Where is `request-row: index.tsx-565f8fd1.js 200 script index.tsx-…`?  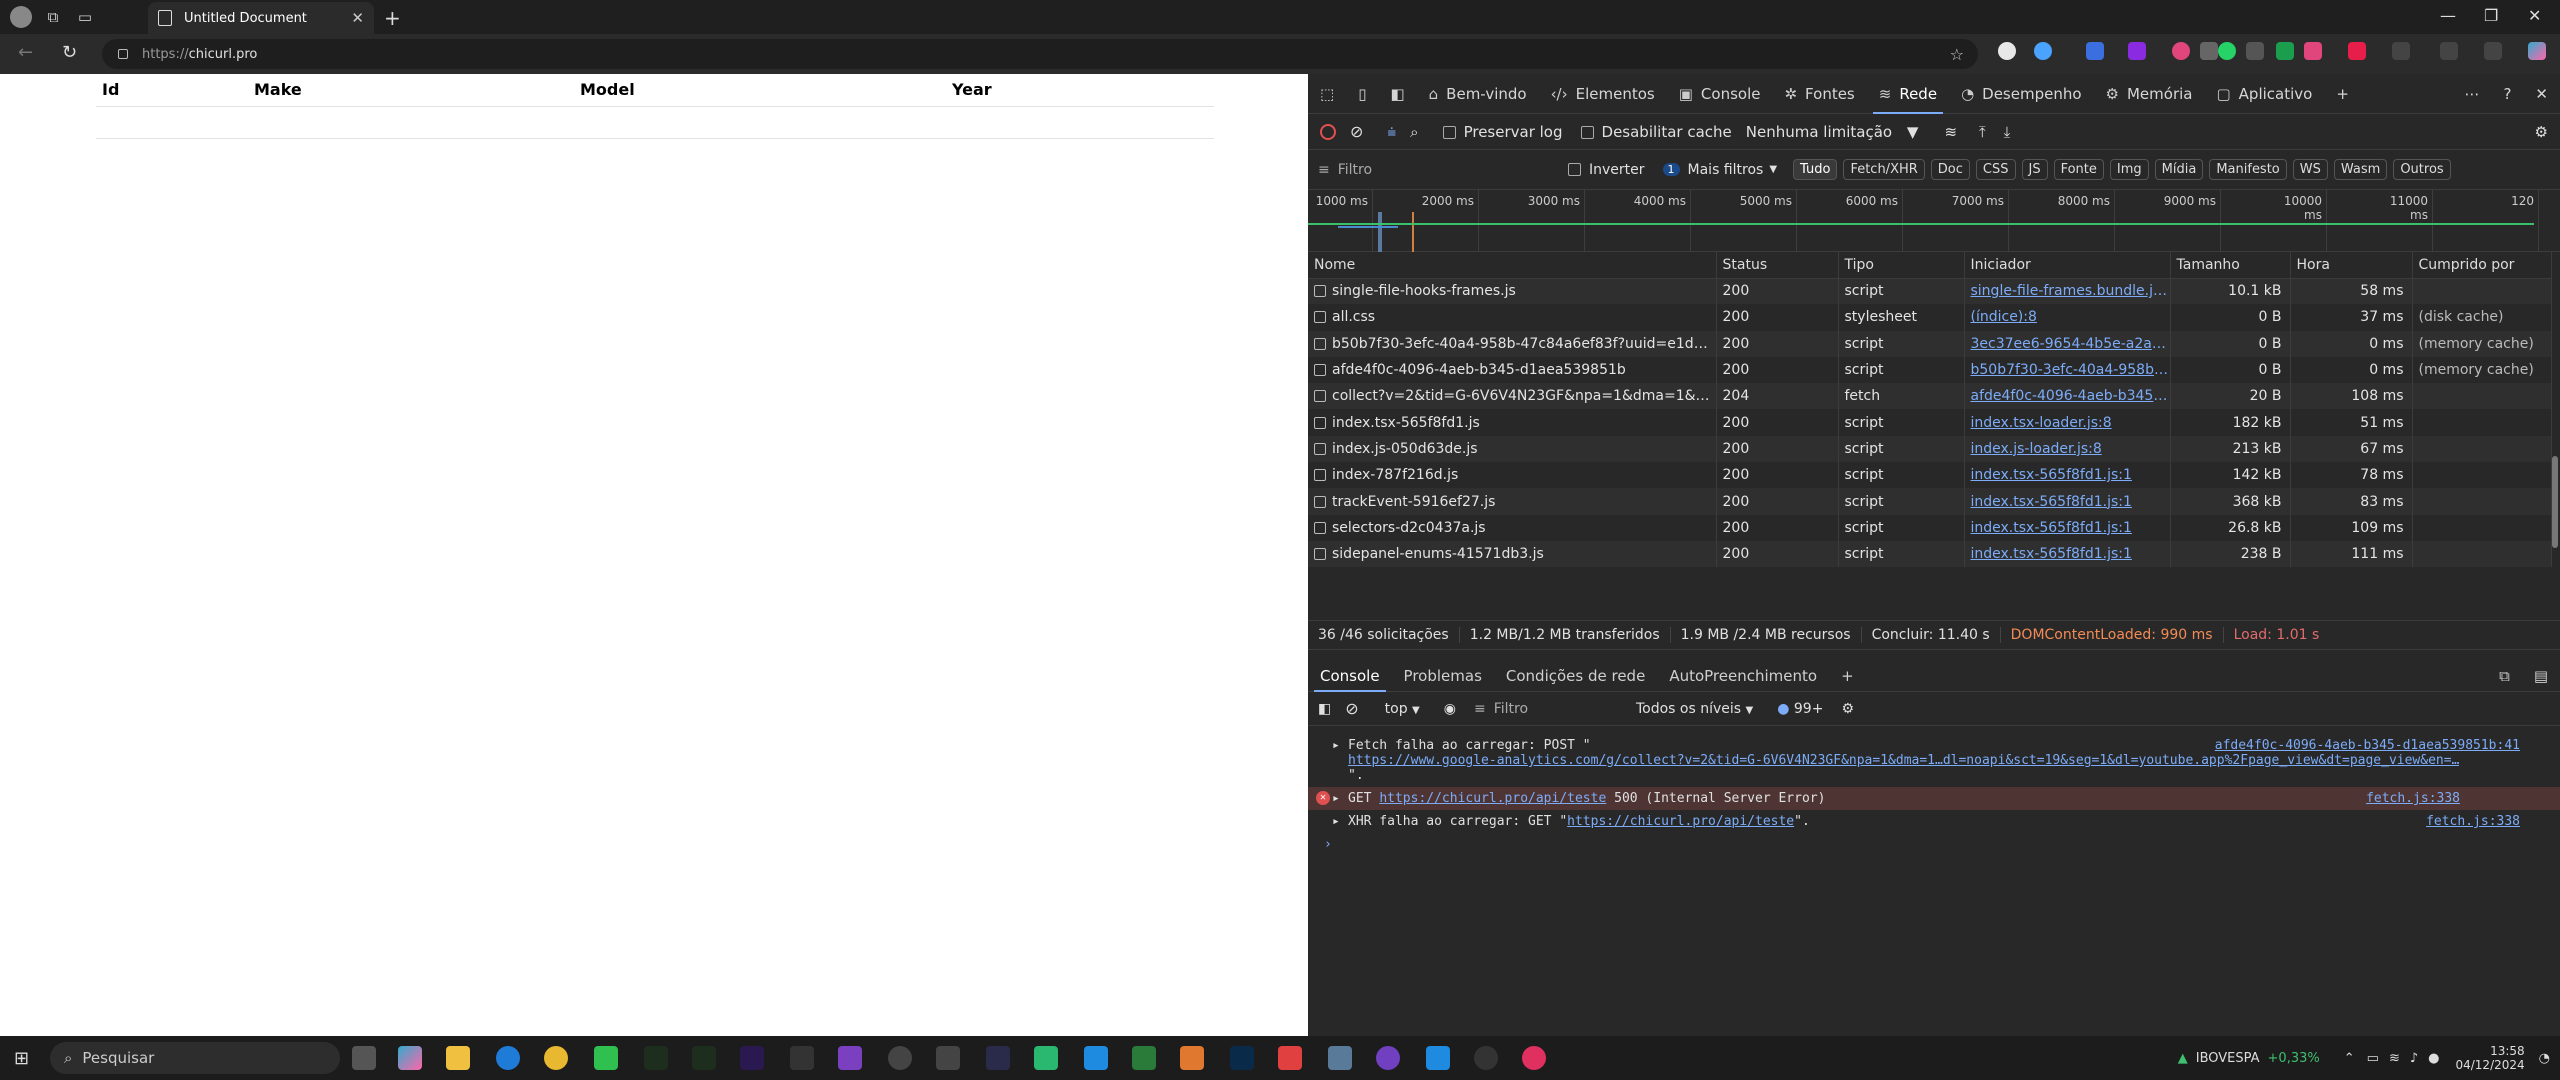
request-row: index.tsx-565f8fd1.js 200 script index.tsx-… is located at coordinates (1930, 422).